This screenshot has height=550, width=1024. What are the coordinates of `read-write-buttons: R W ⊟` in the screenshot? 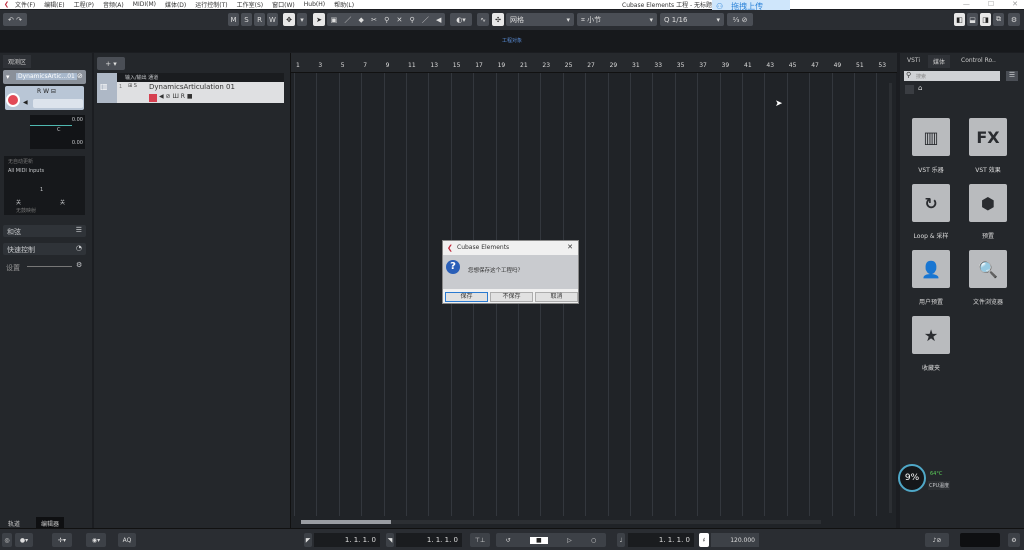 It's located at (46, 91).